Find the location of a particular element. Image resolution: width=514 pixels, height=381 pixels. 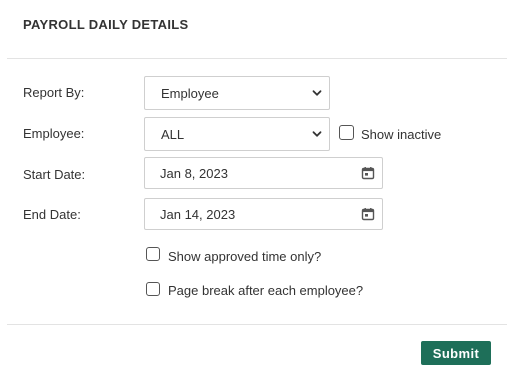

page-break-checkbox is located at coordinates (153, 289).